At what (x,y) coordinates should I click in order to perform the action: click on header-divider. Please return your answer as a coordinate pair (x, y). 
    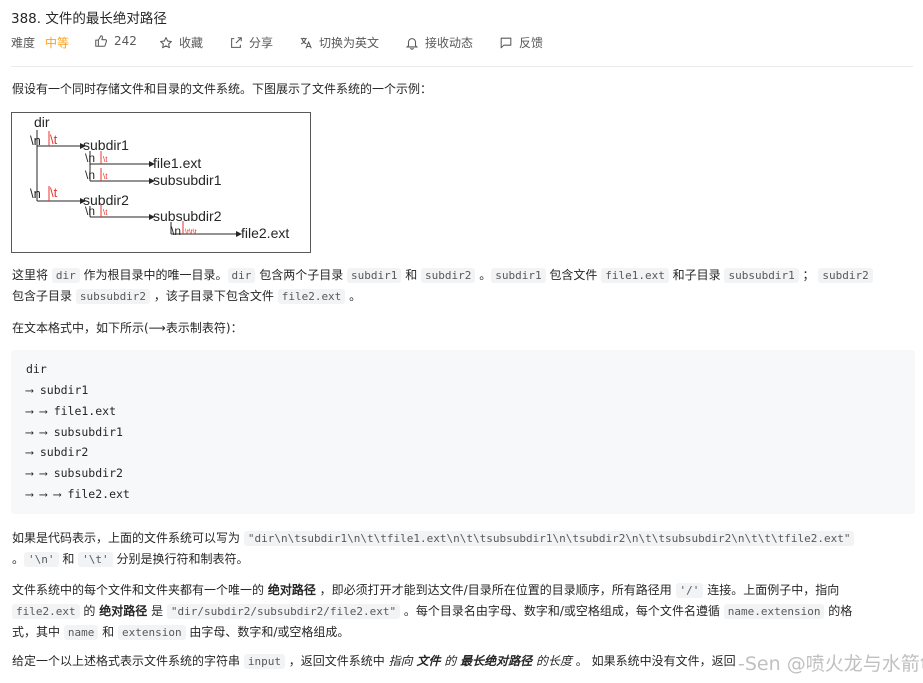
    Looking at the image, I should click on (462, 66).